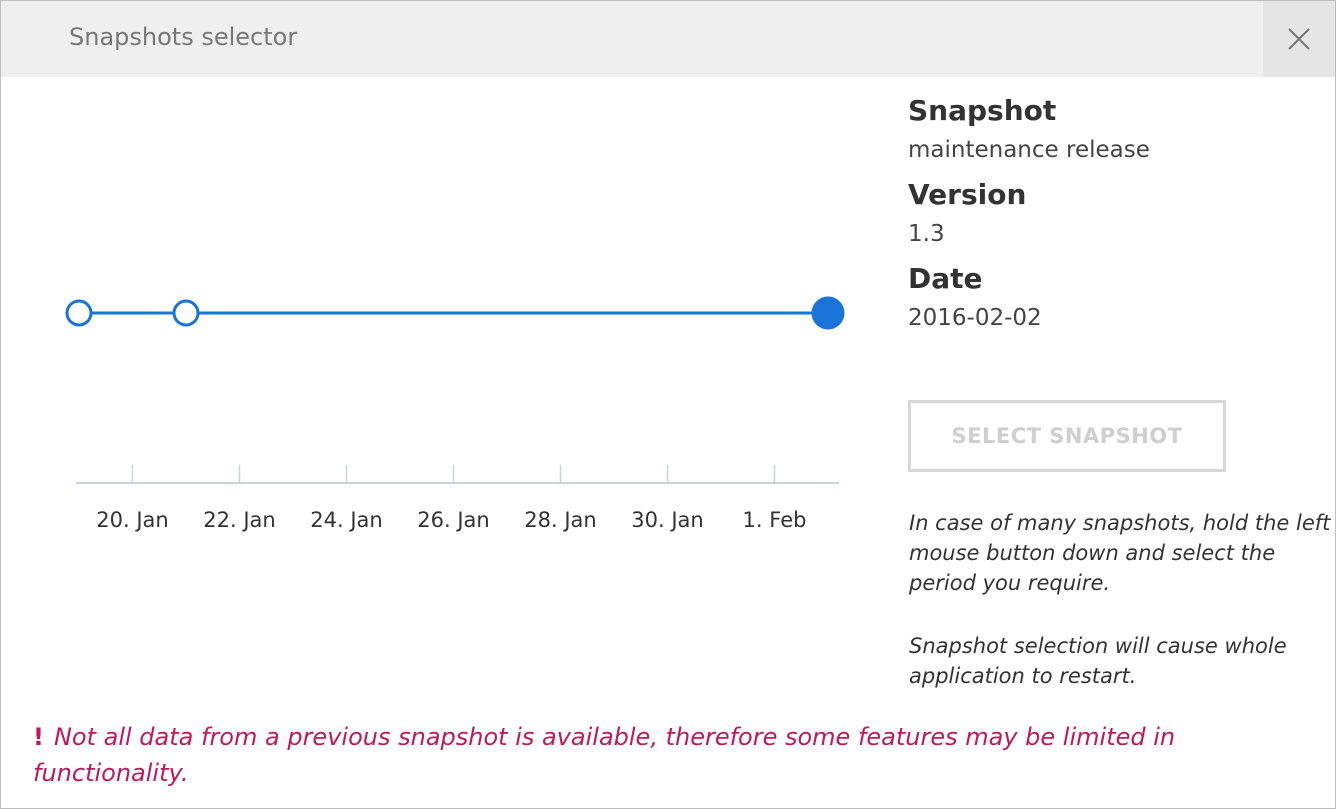 This screenshot has width=1336, height=809. What do you see at coordinates (560, 520) in the screenshot?
I see `x-tick-label: 28. Jan` at bounding box center [560, 520].